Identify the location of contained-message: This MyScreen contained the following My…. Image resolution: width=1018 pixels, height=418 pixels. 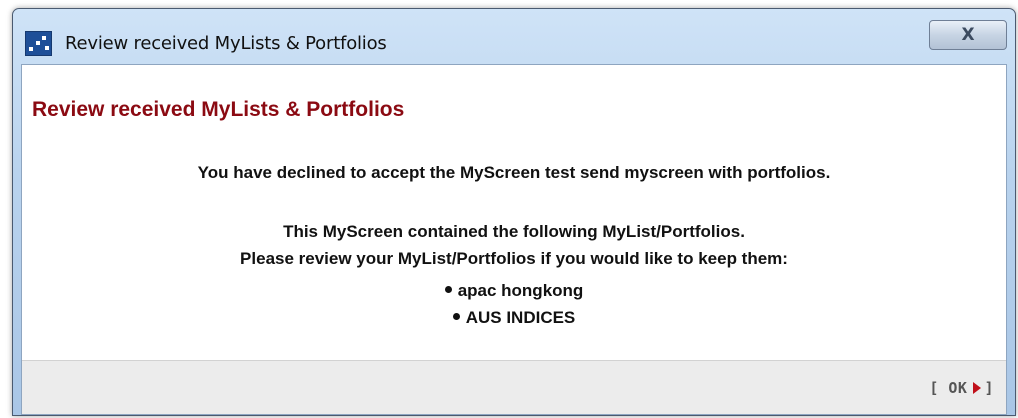
(514, 231).